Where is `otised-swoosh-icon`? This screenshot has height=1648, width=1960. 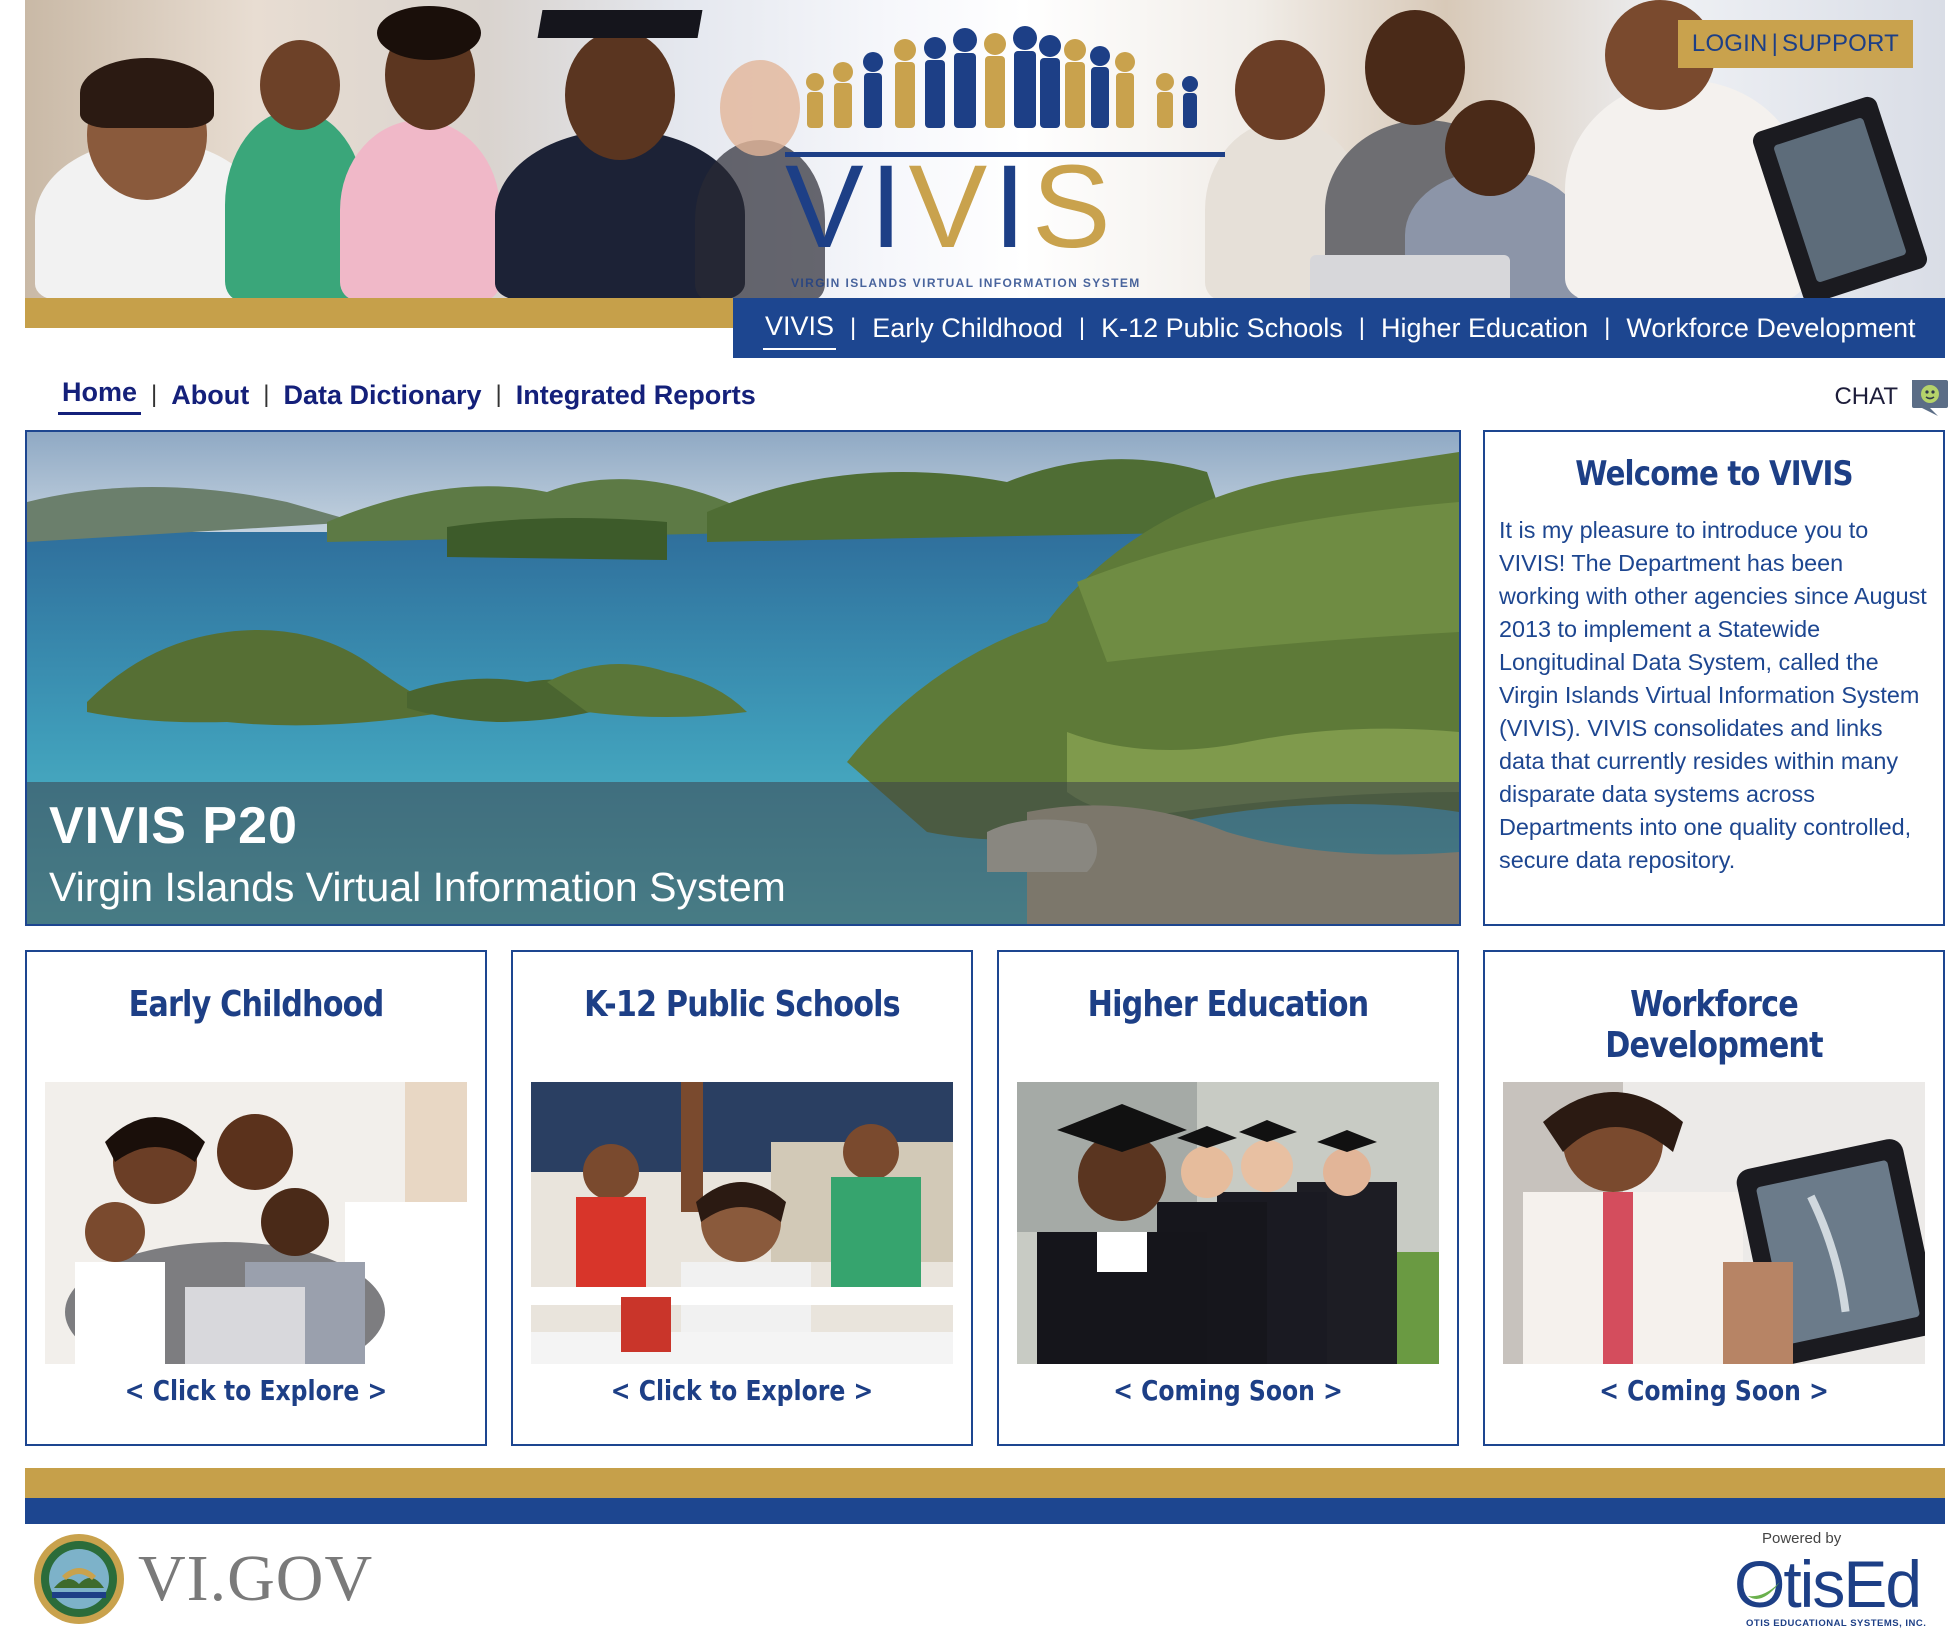 otised-swoosh-icon is located at coordinates (1764, 1590).